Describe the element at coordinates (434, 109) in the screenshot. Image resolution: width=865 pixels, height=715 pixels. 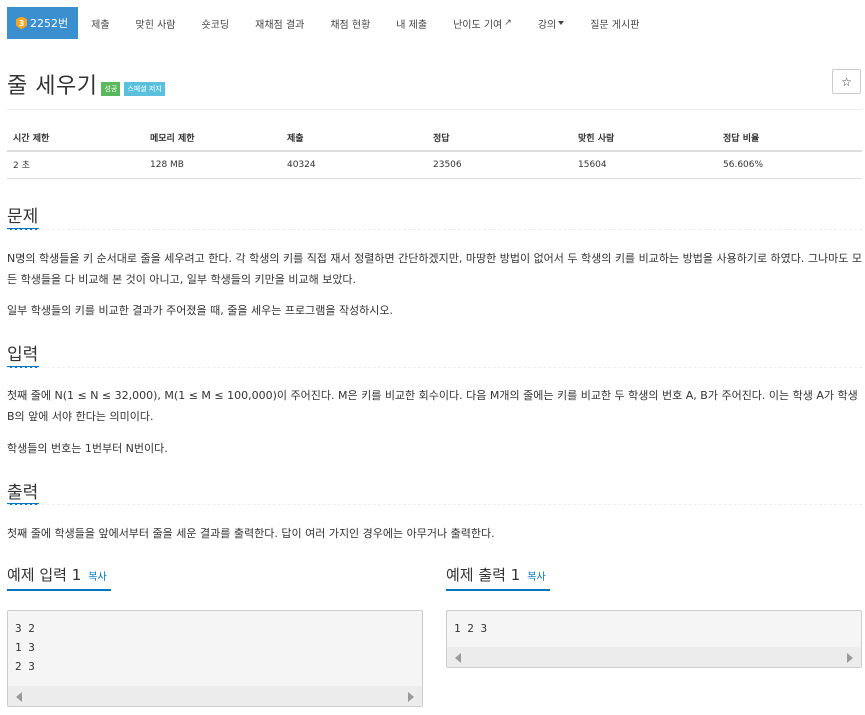
I see `divider` at that location.